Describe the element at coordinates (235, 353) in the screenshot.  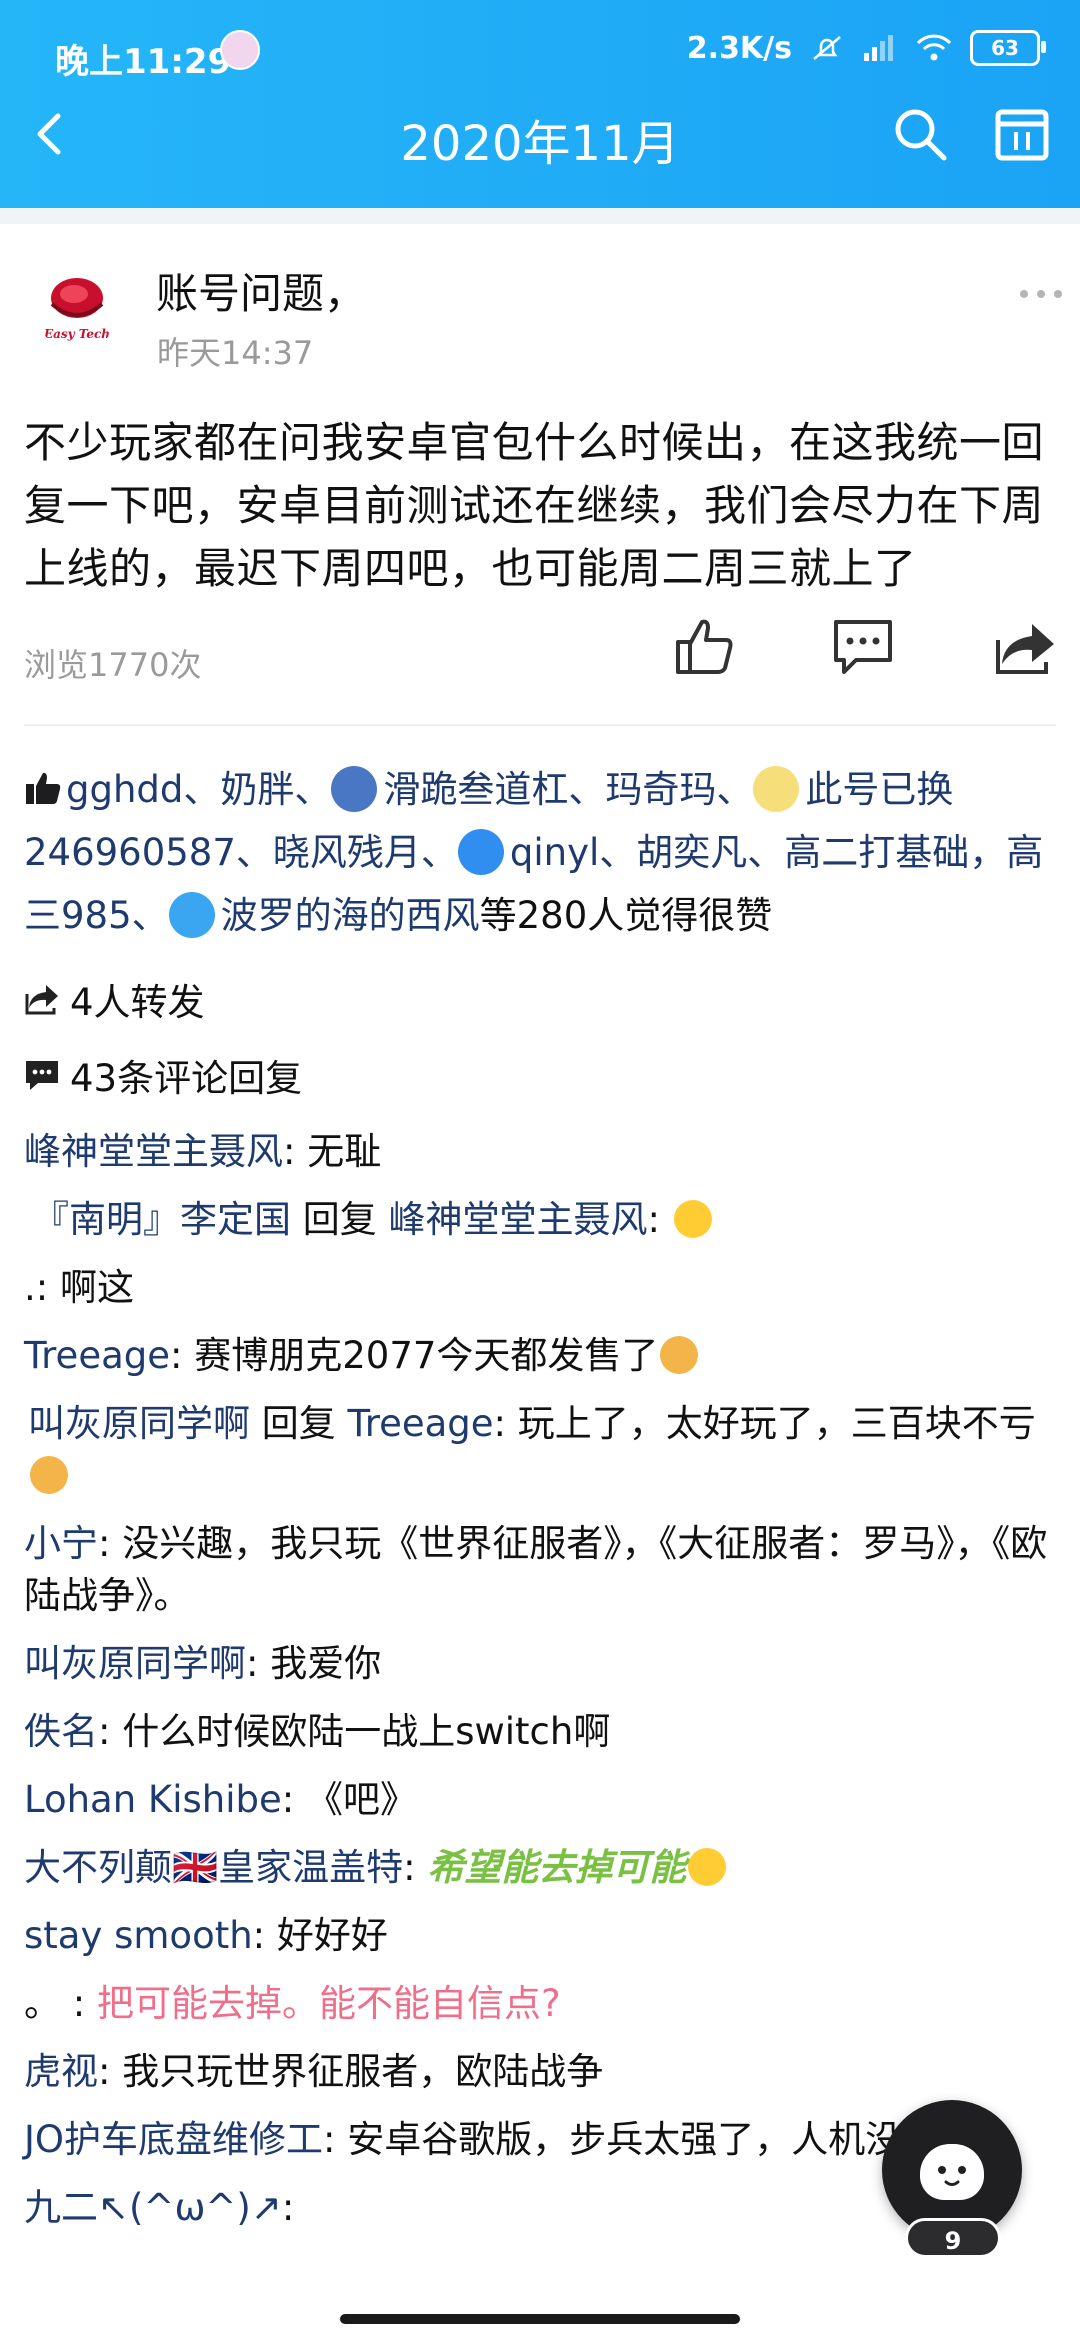
I see `post-time: 昨天14:37` at that location.